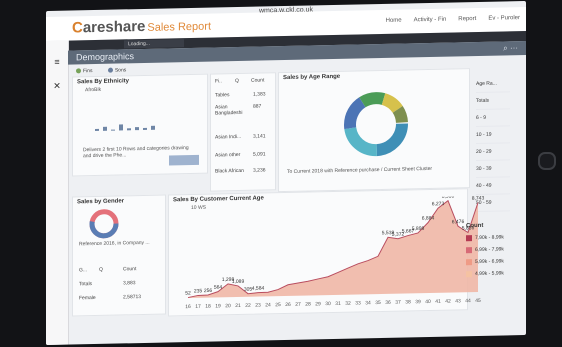  I want to click on x-tick-label: 38, so click(408, 302).